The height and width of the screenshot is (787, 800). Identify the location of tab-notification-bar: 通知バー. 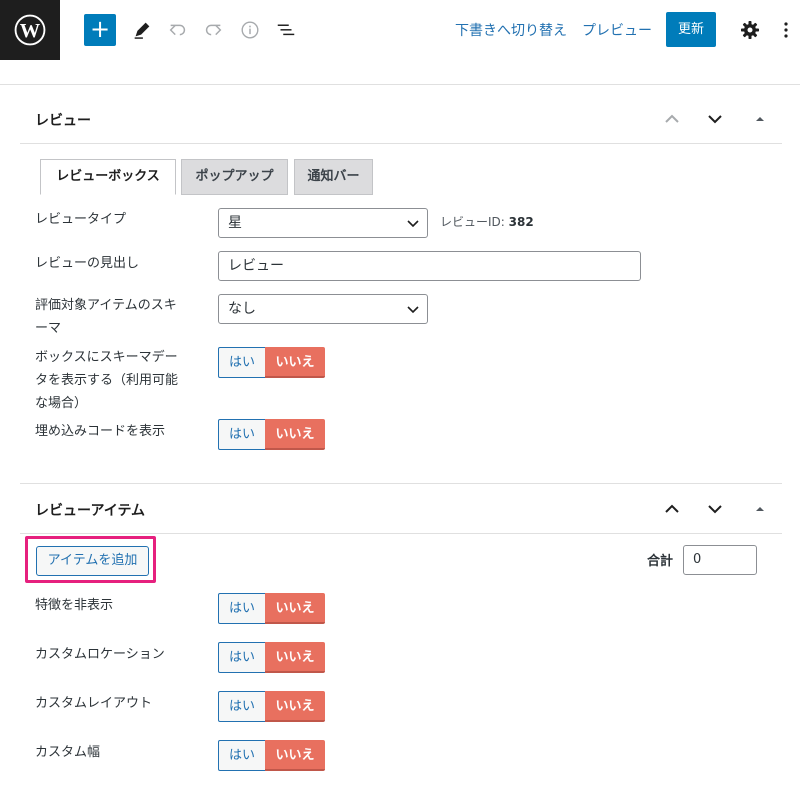
(333, 177).